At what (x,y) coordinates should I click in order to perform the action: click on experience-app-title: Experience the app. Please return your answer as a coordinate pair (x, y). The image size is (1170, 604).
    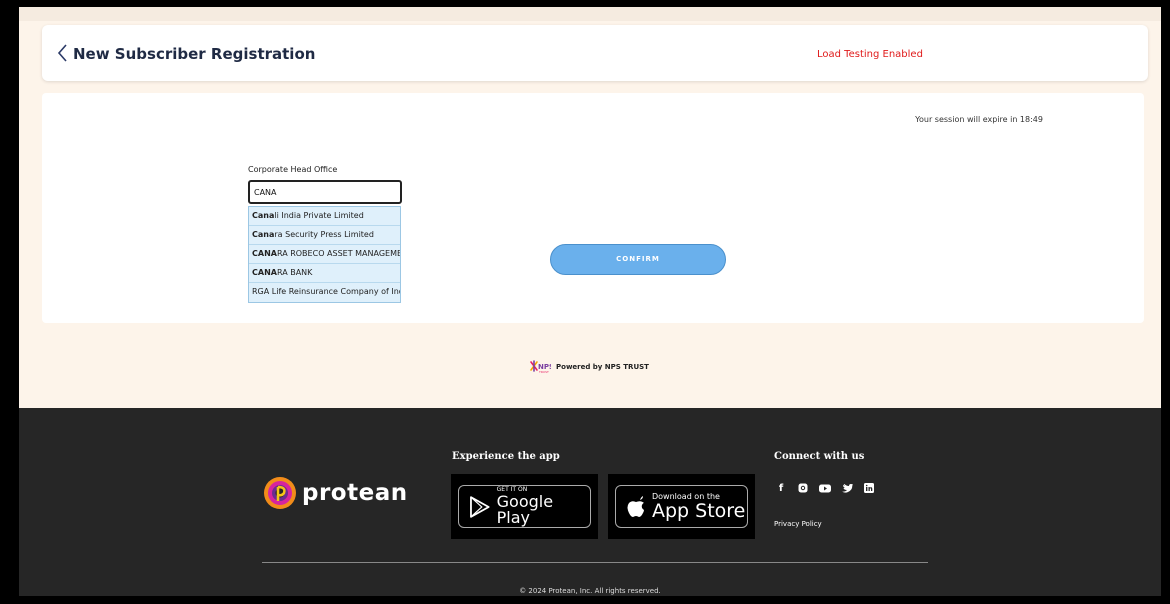
    Looking at the image, I should click on (506, 456).